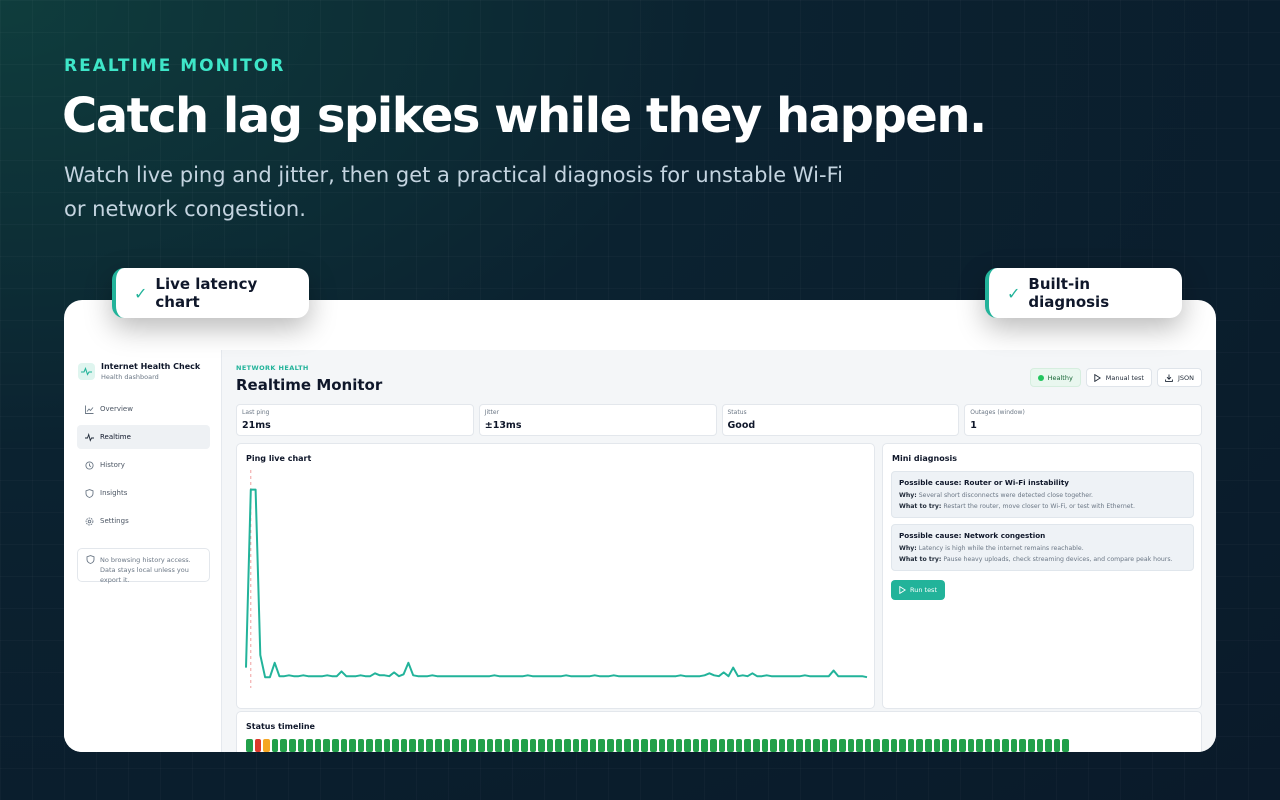  What do you see at coordinates (918, 590) in the screenshot?
I see `run-test-button: Run test` at bounding box center [918, 590].